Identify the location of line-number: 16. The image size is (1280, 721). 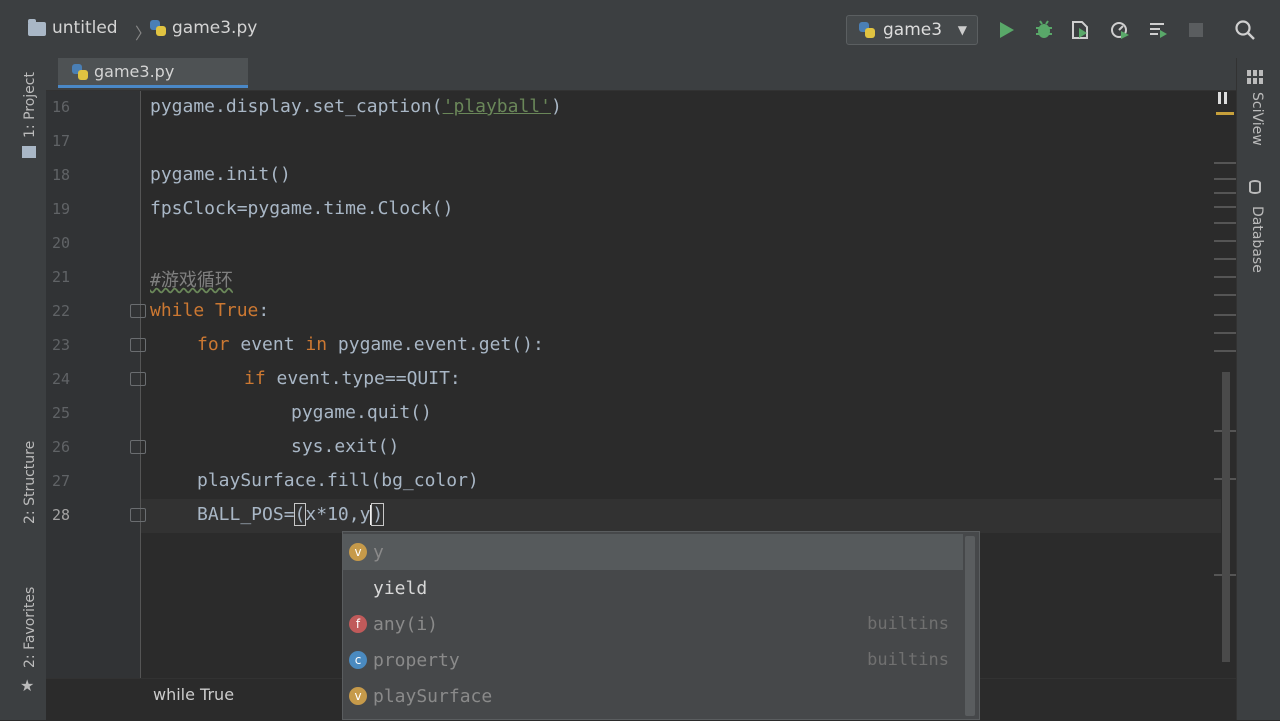
(61, 107).